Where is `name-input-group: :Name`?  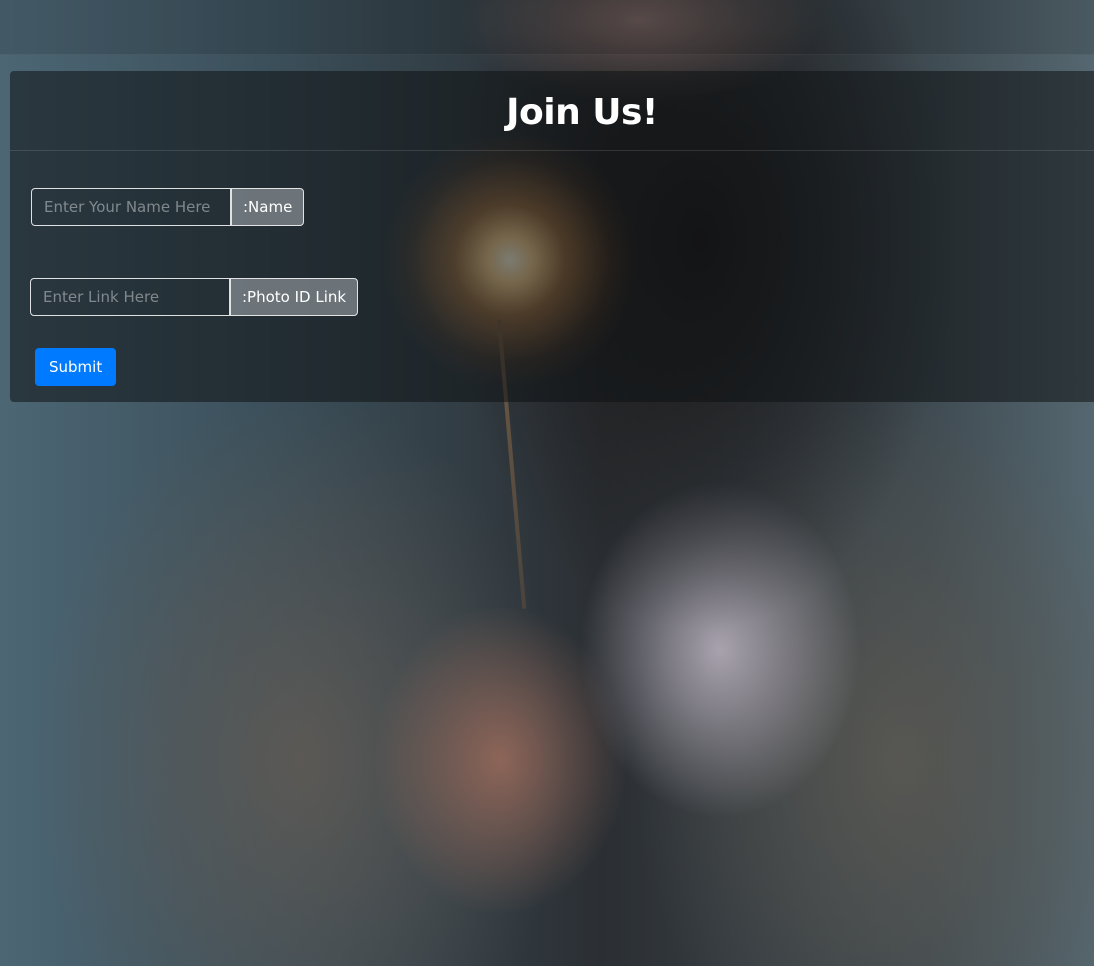
name-input-group: :Name is located at coordinates (168, 207).